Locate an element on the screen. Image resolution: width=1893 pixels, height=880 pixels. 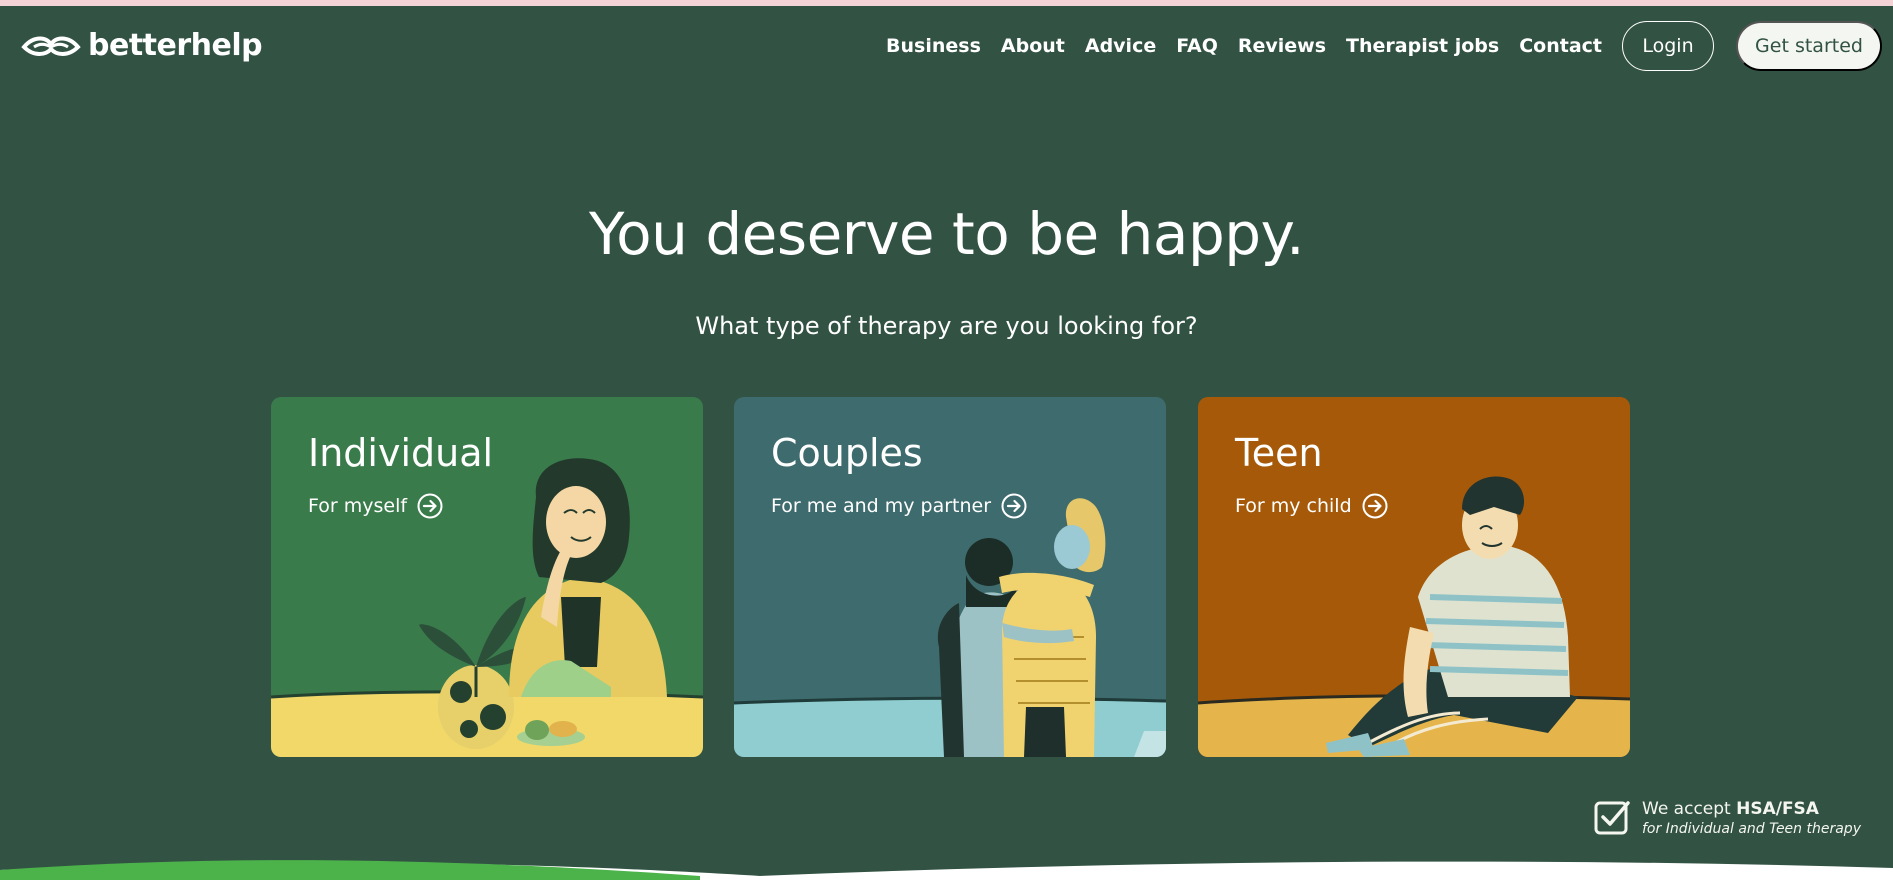
brand-name: betterhelp is located at coordinates (175, 45).